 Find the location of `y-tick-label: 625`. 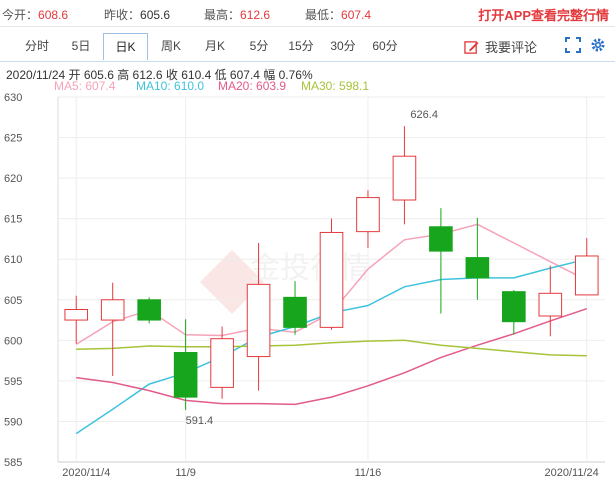

y-tick-label: 625 is located at coordinates (13, 139).